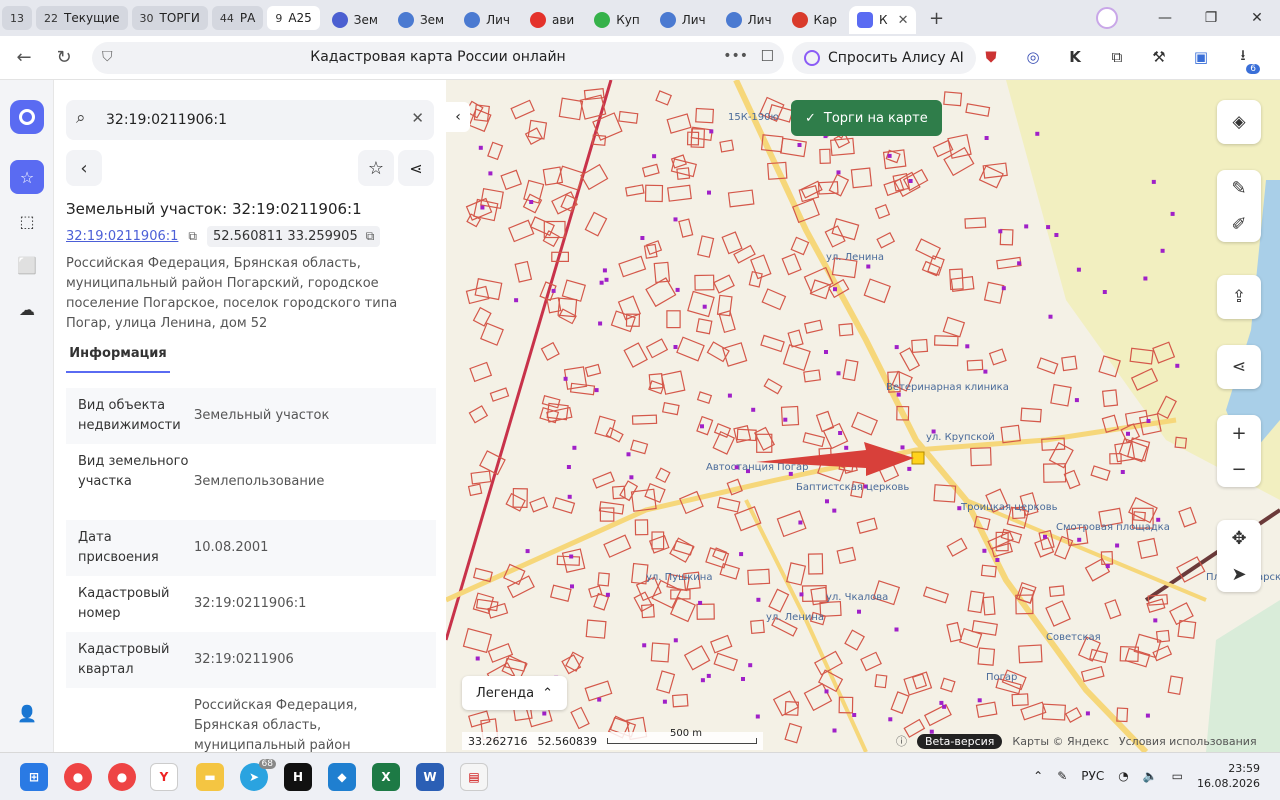  Describe the element at coordinates (1201, 57) in the screenshot. I see `lock-icon: ▣` at that location.